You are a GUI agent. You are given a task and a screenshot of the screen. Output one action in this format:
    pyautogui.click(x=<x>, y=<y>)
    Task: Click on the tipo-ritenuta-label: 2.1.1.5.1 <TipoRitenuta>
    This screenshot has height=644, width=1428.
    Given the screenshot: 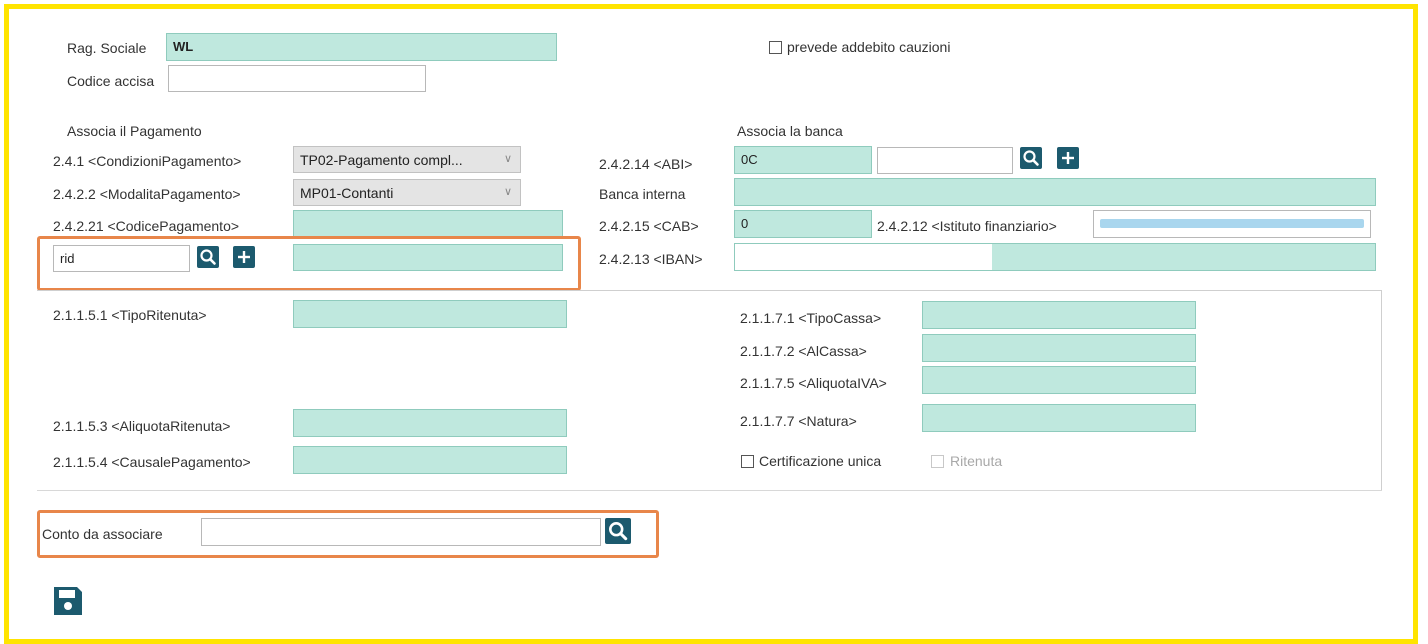 What is the action you would take?
    pyautogui.click(x=130, y=315)
    